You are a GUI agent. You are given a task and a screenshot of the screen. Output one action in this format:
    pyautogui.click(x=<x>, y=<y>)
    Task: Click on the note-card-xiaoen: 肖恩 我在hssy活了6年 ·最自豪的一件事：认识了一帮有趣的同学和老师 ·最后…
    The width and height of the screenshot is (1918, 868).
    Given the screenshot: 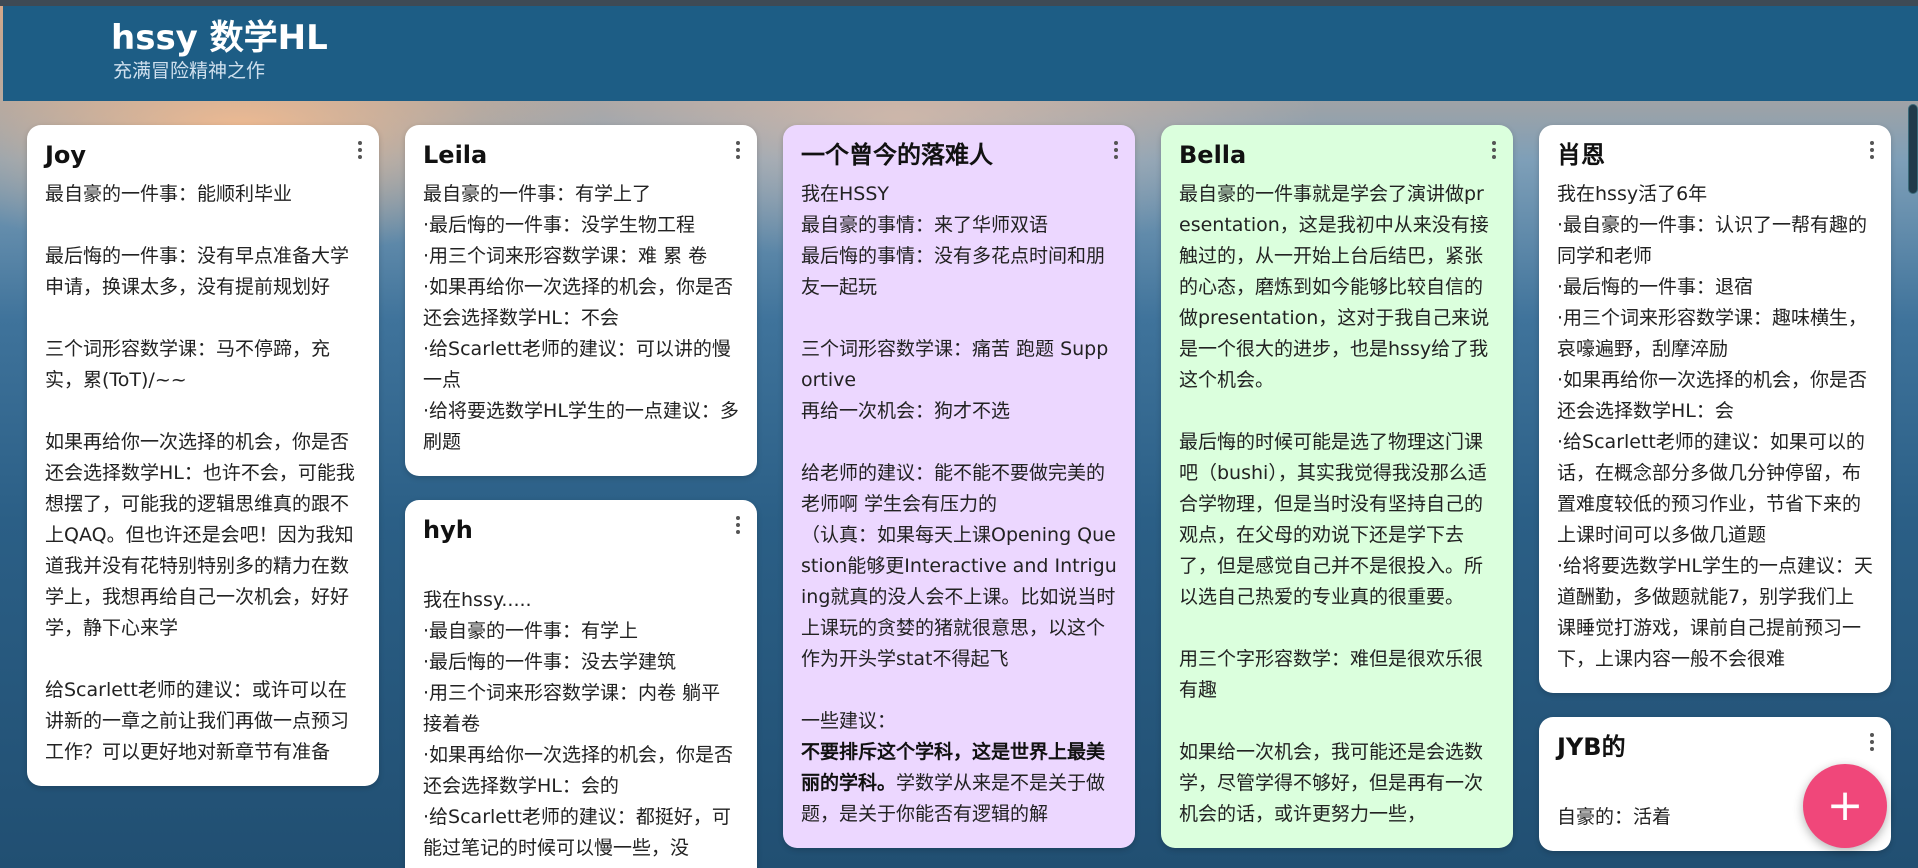 What is the action you would take?
    pyautogui.click(x=1715, y=409)
    